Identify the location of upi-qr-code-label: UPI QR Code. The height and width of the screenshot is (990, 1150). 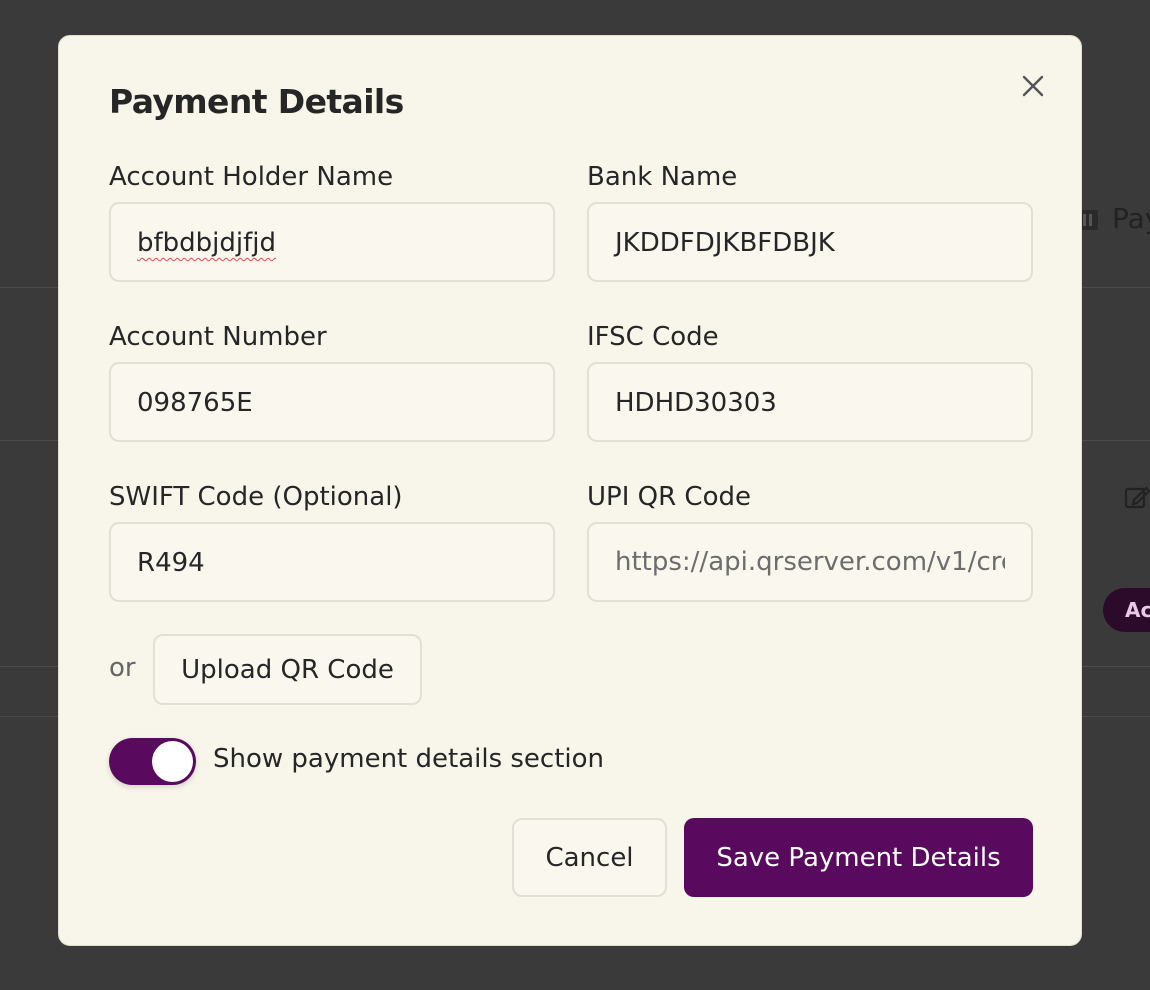
(669, 497).